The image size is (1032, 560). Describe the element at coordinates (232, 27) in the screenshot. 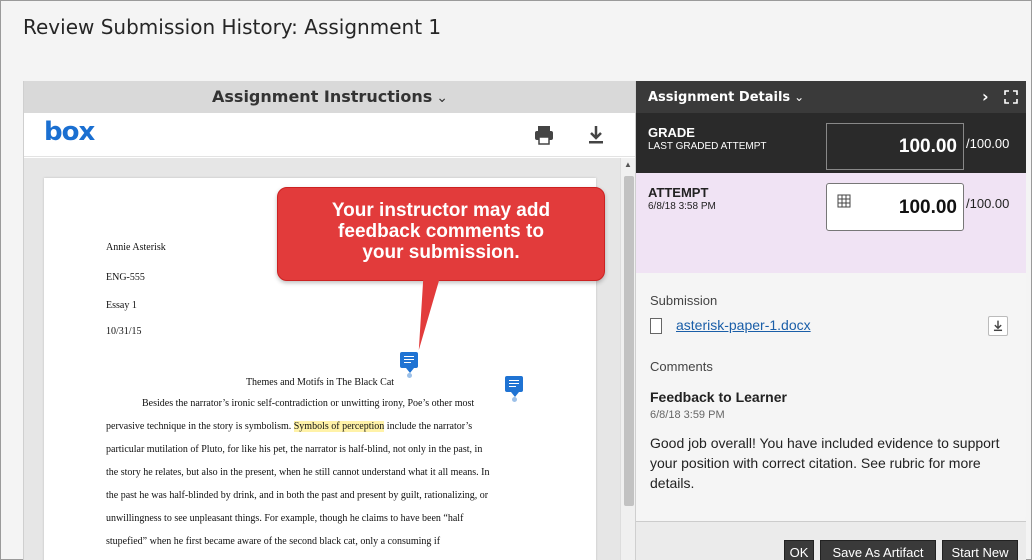

I see `page-title: Review Submission History: Assignment 1` at that location.